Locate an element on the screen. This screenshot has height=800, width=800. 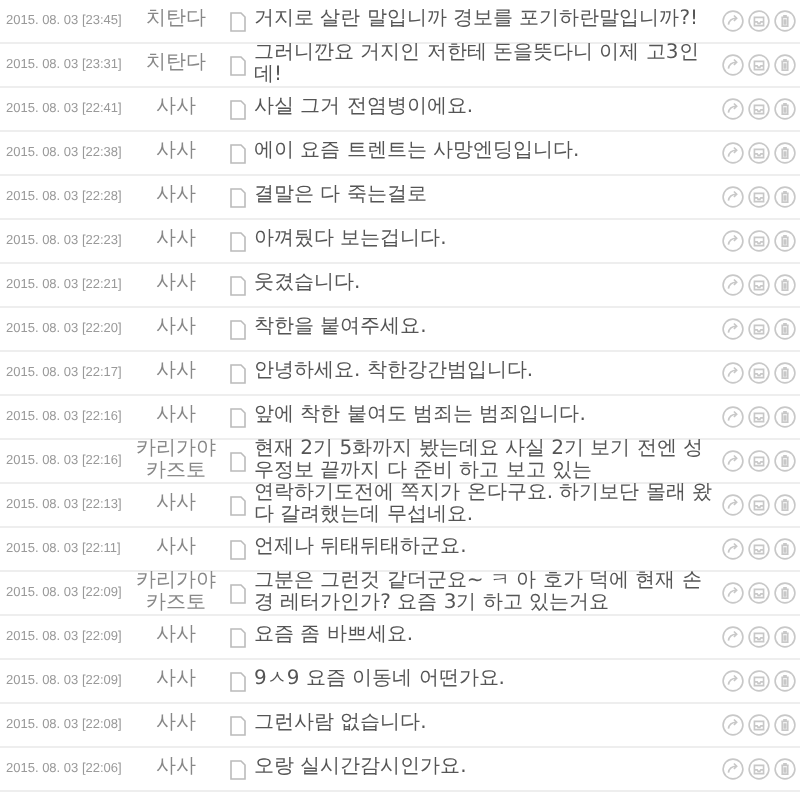
message-text: 웃겼습니다. is located at coordinates (484, 285).